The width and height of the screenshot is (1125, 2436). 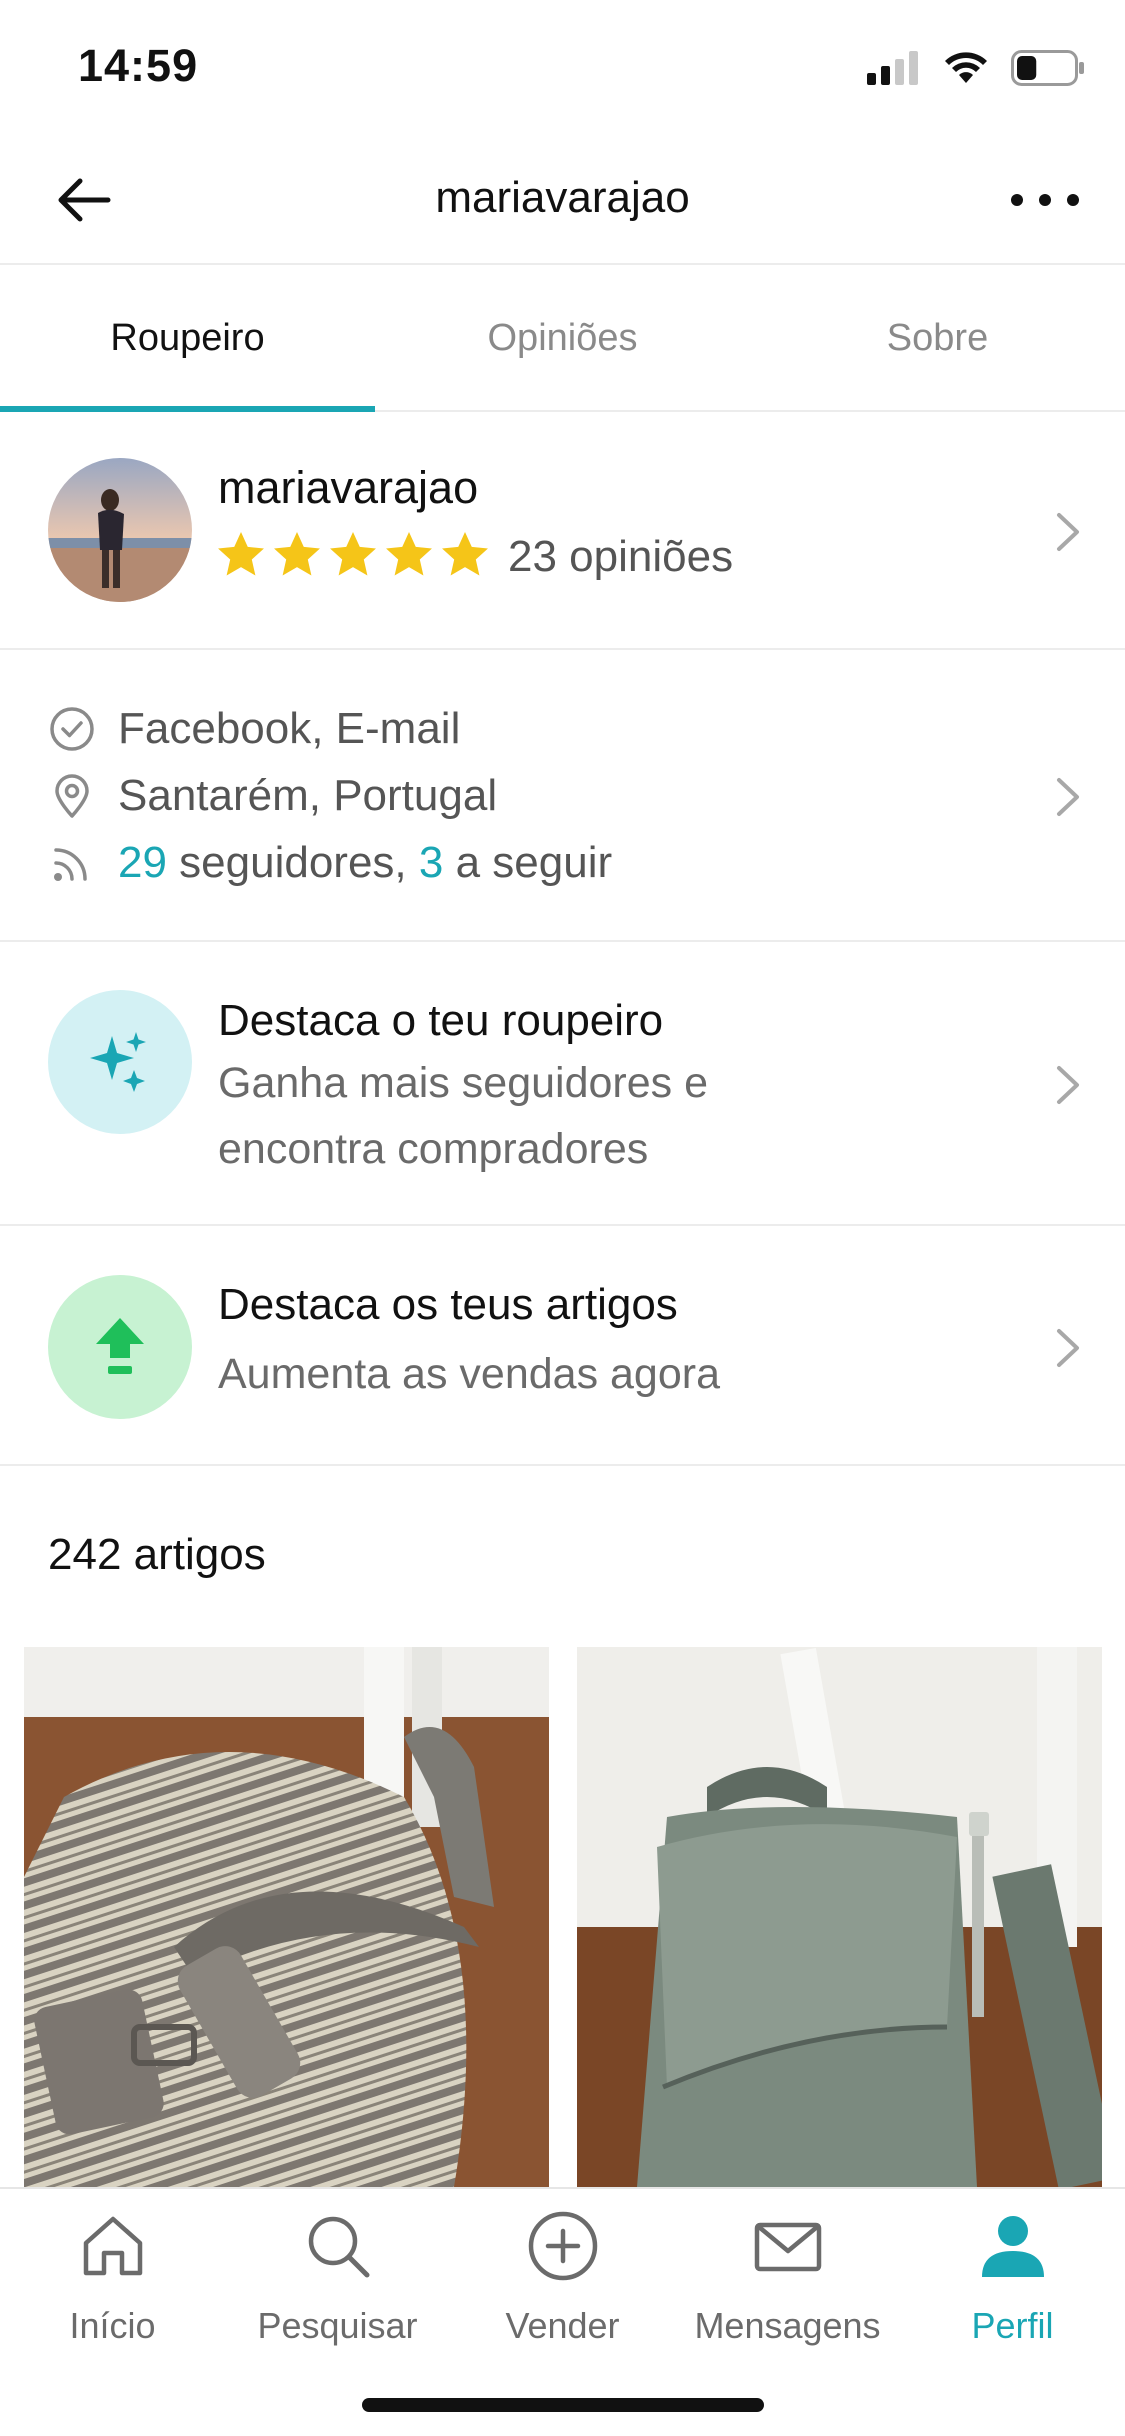 What do you see at coordinates (337, 2325) in the screenshot?
I see `tab-label: Pesquisar` at bounding box center [337, 2325].